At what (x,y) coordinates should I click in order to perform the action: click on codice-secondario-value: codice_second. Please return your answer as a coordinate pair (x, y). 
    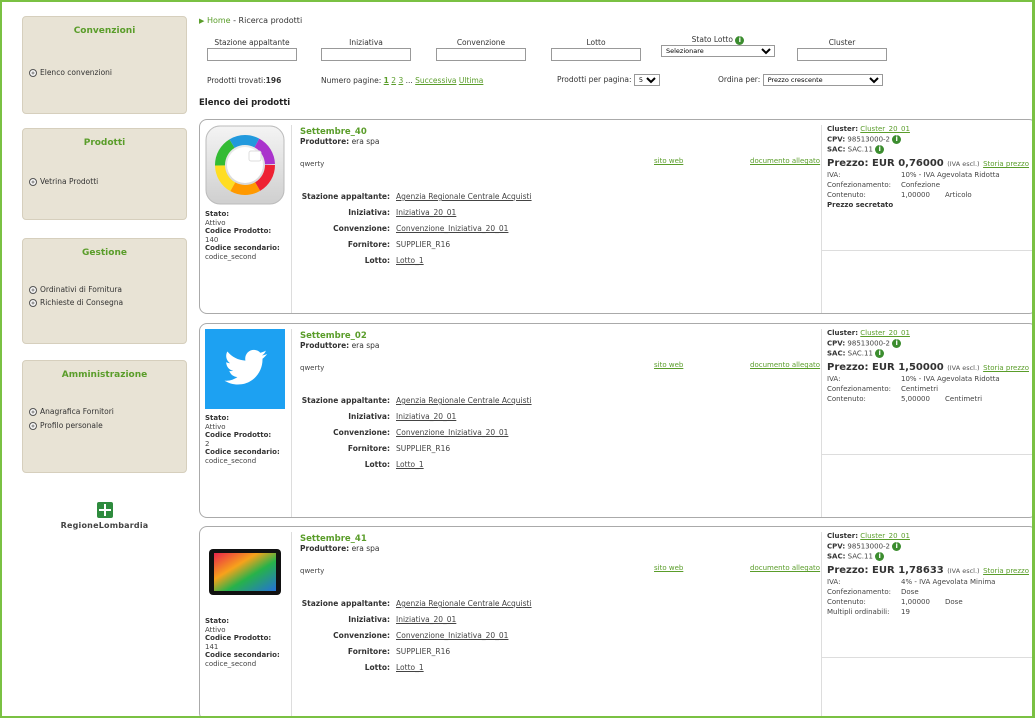
    Looking at the image, I should click on (231, 663).